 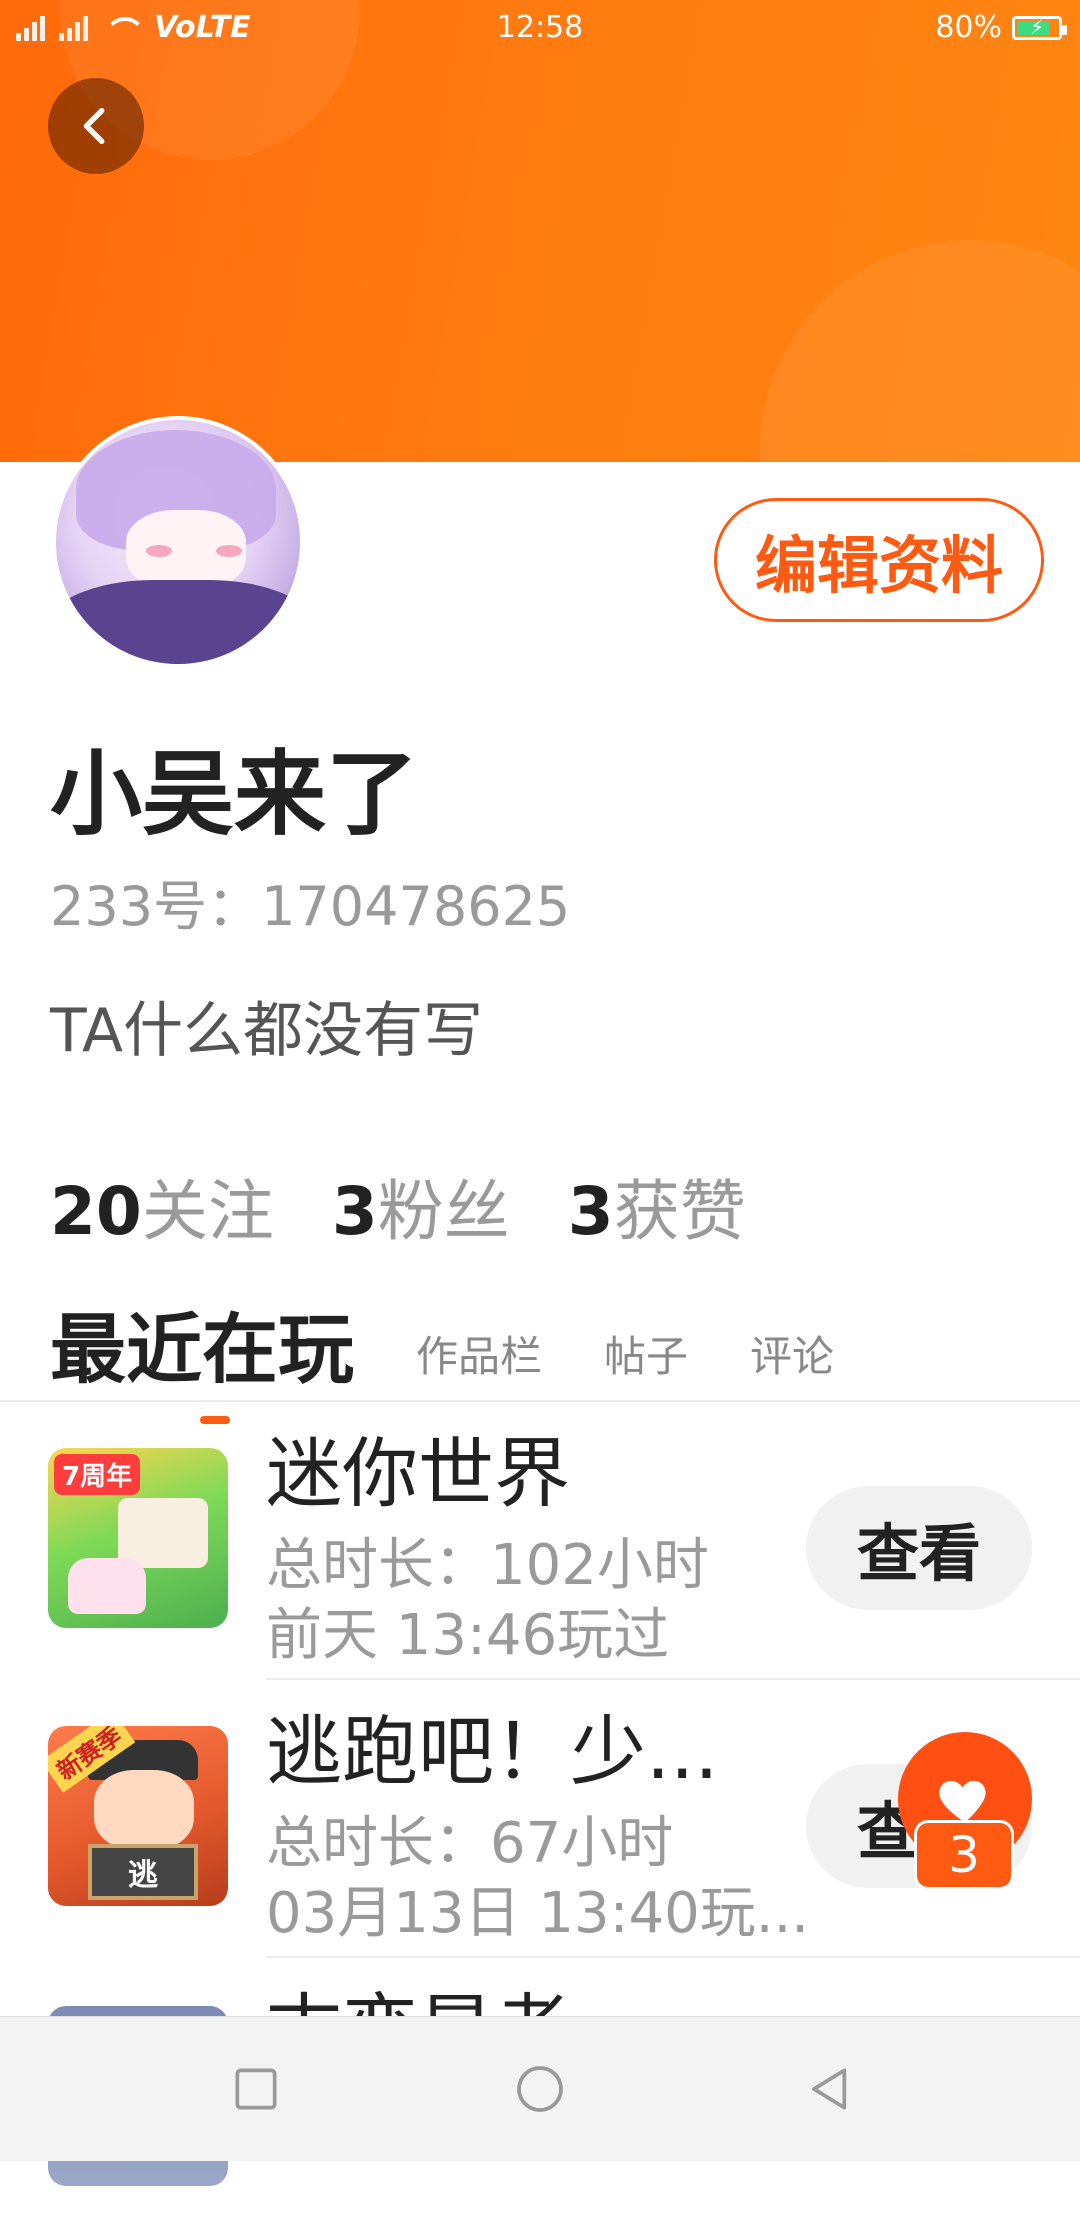 I want to click on view-button: 查看, so click(x=919, y=1548).